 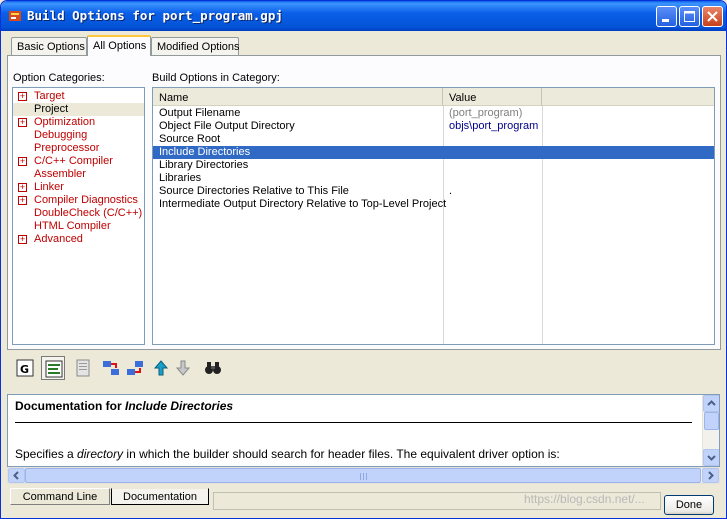 I want to click on options-toolbar: G, so click(x=126, y=368).